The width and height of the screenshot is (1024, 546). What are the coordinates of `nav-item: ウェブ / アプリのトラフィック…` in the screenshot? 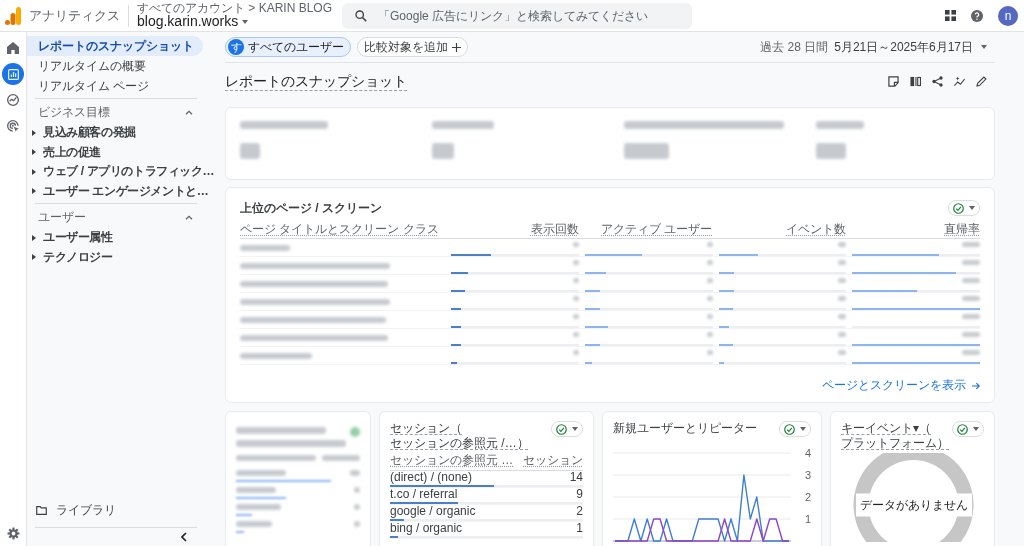 It's located at (121, 172).